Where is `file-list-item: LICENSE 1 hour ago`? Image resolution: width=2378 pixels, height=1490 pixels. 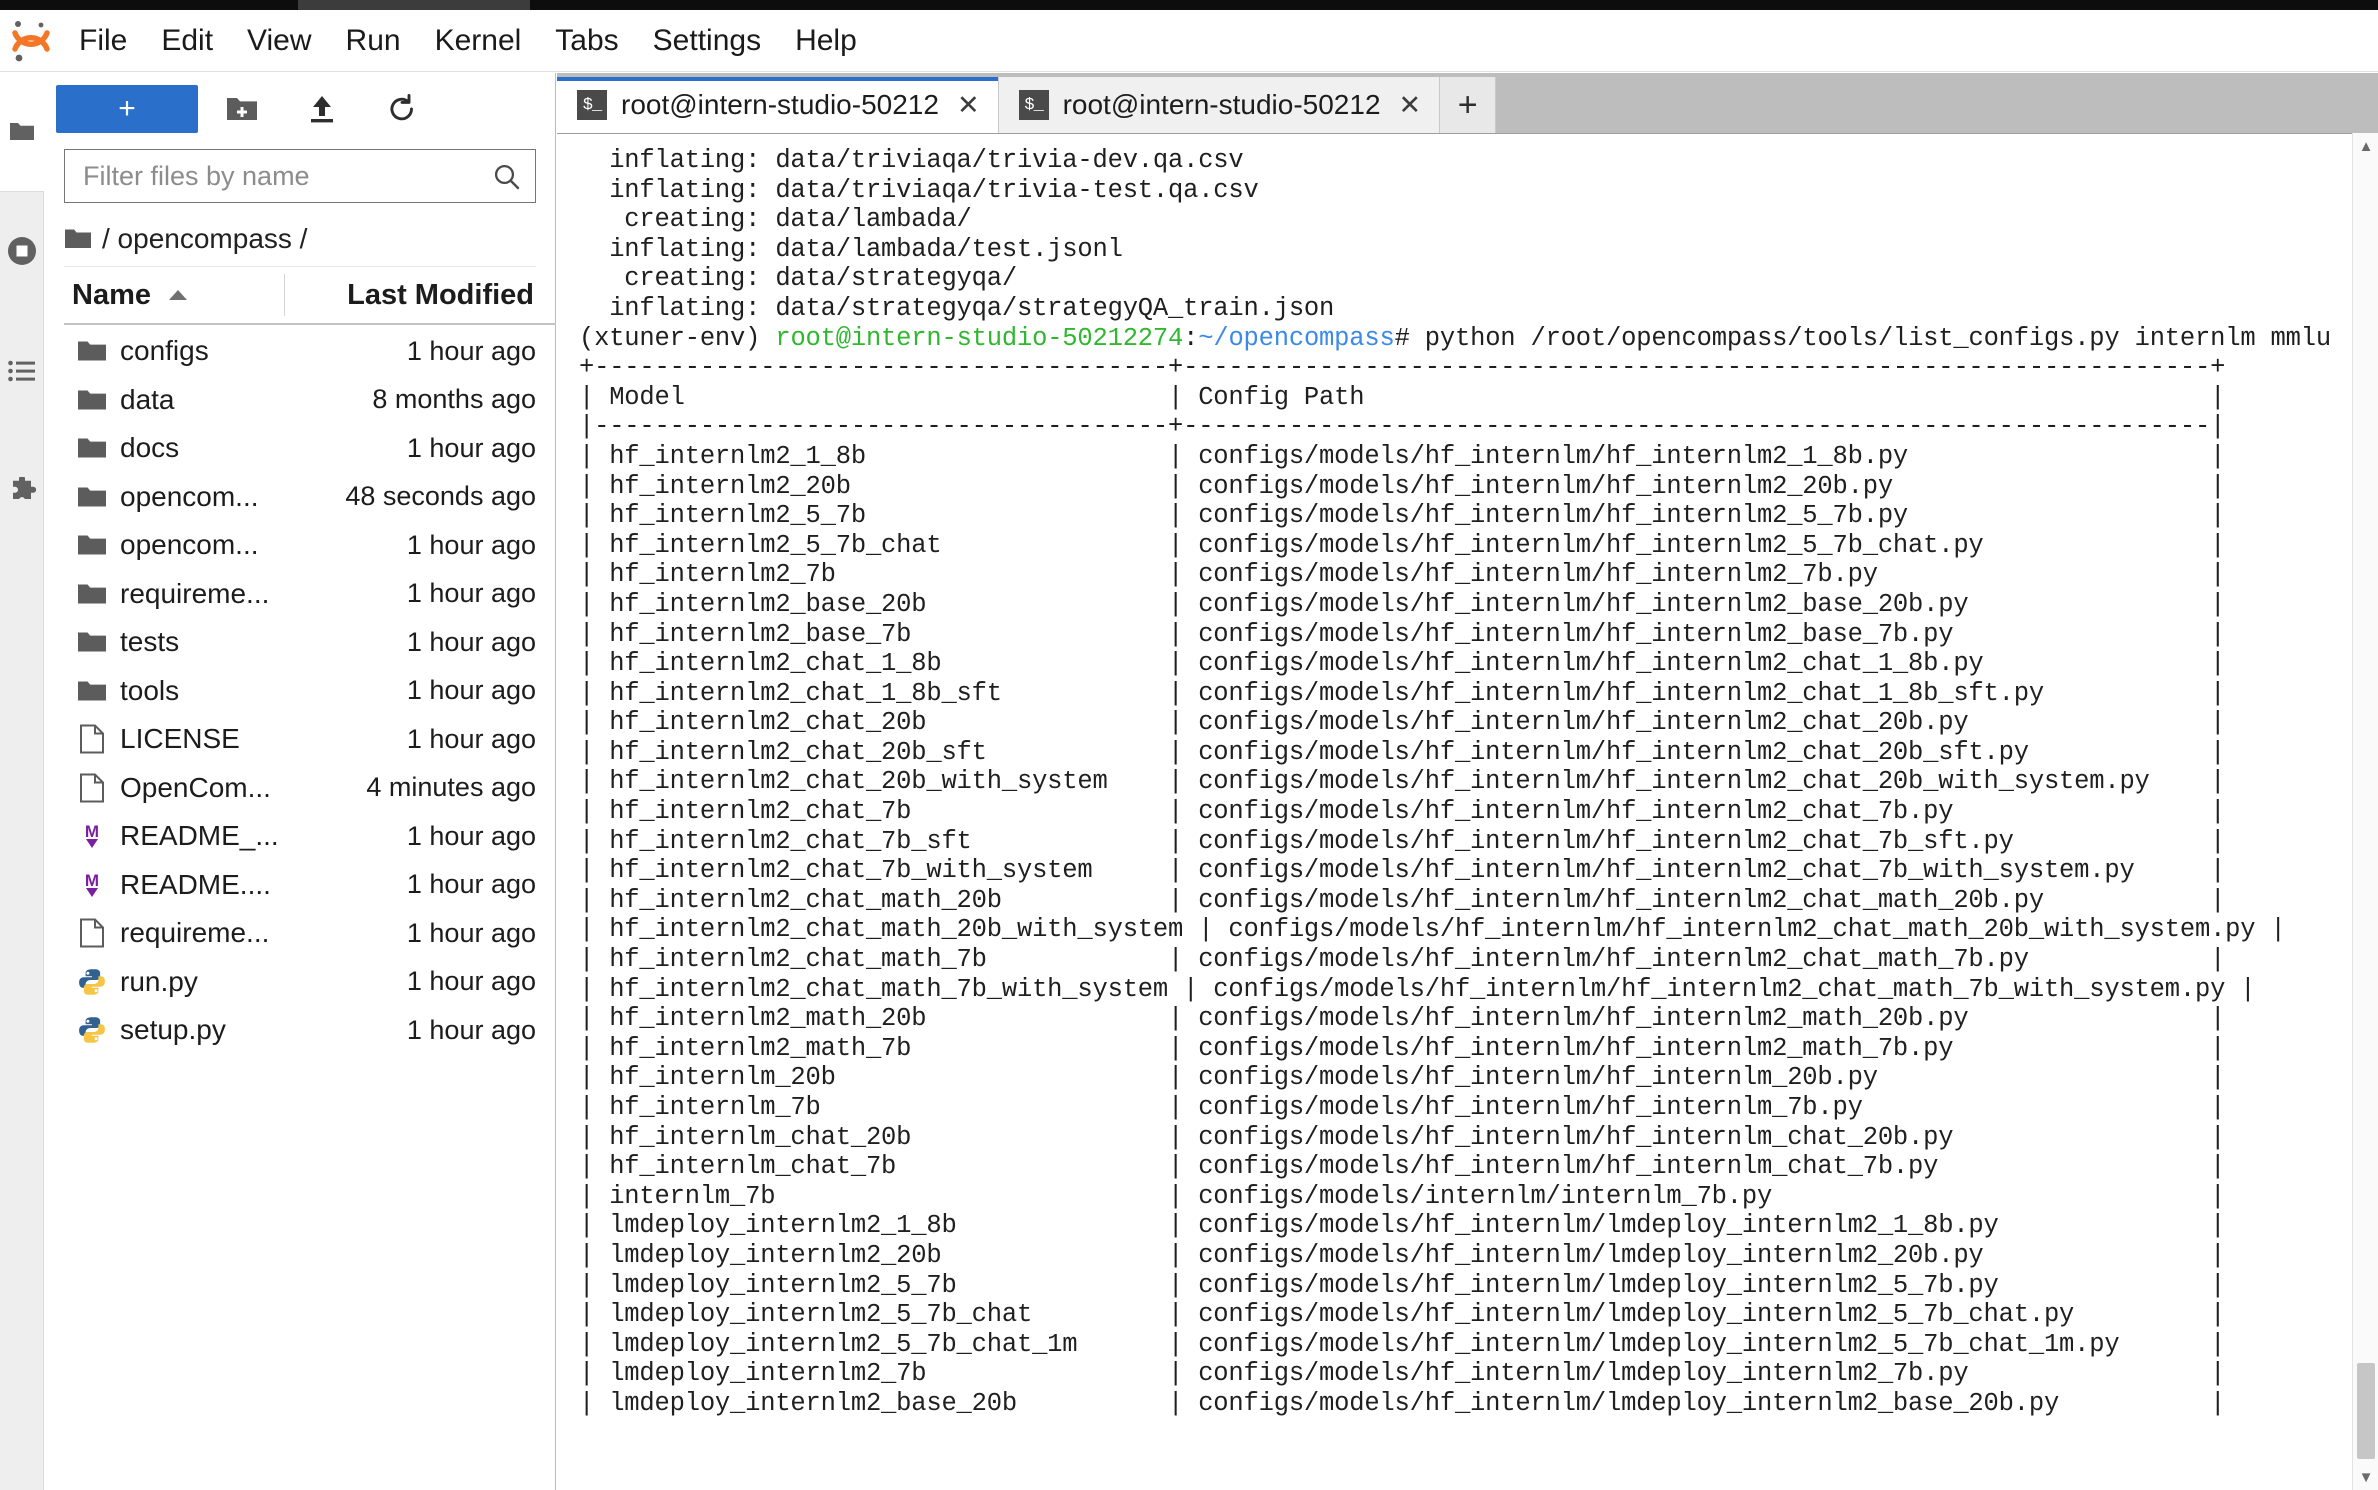
file-list-item: LICENSE 1 hour ago is located at coordinates (310, 739).